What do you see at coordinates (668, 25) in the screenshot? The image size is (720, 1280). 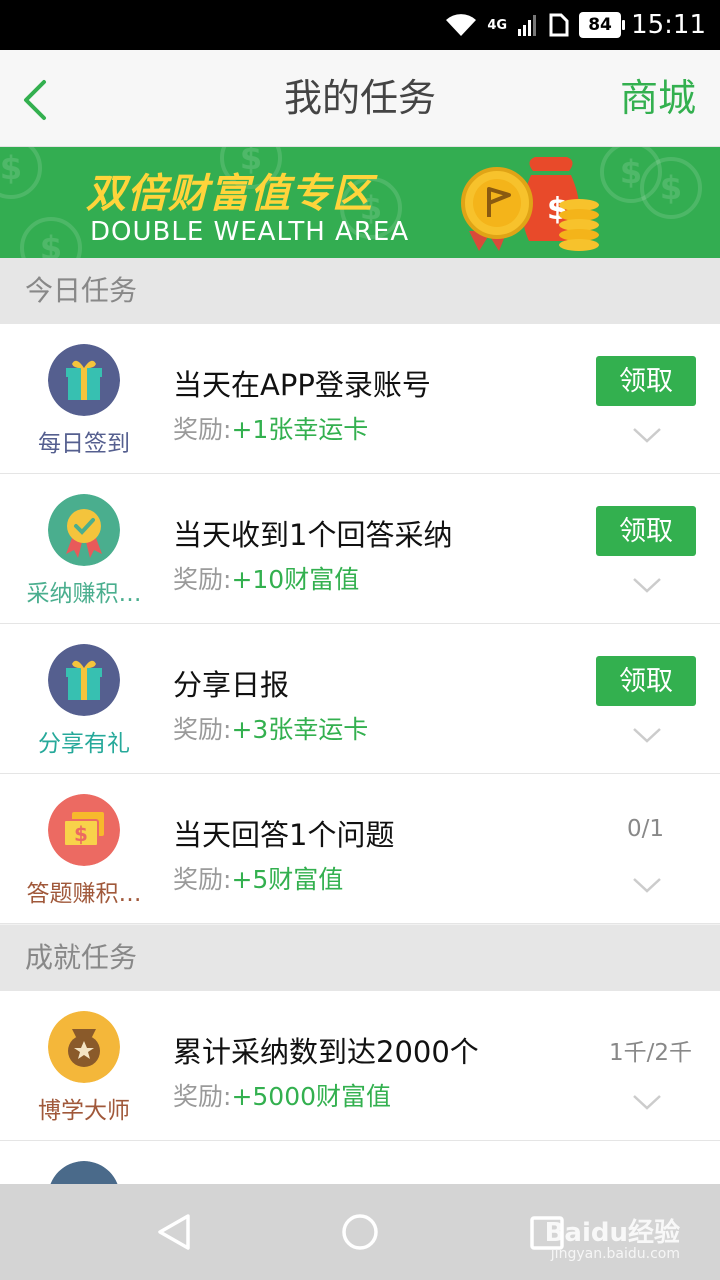 I see `clock: 15:11` at bounding box center [668, 25].